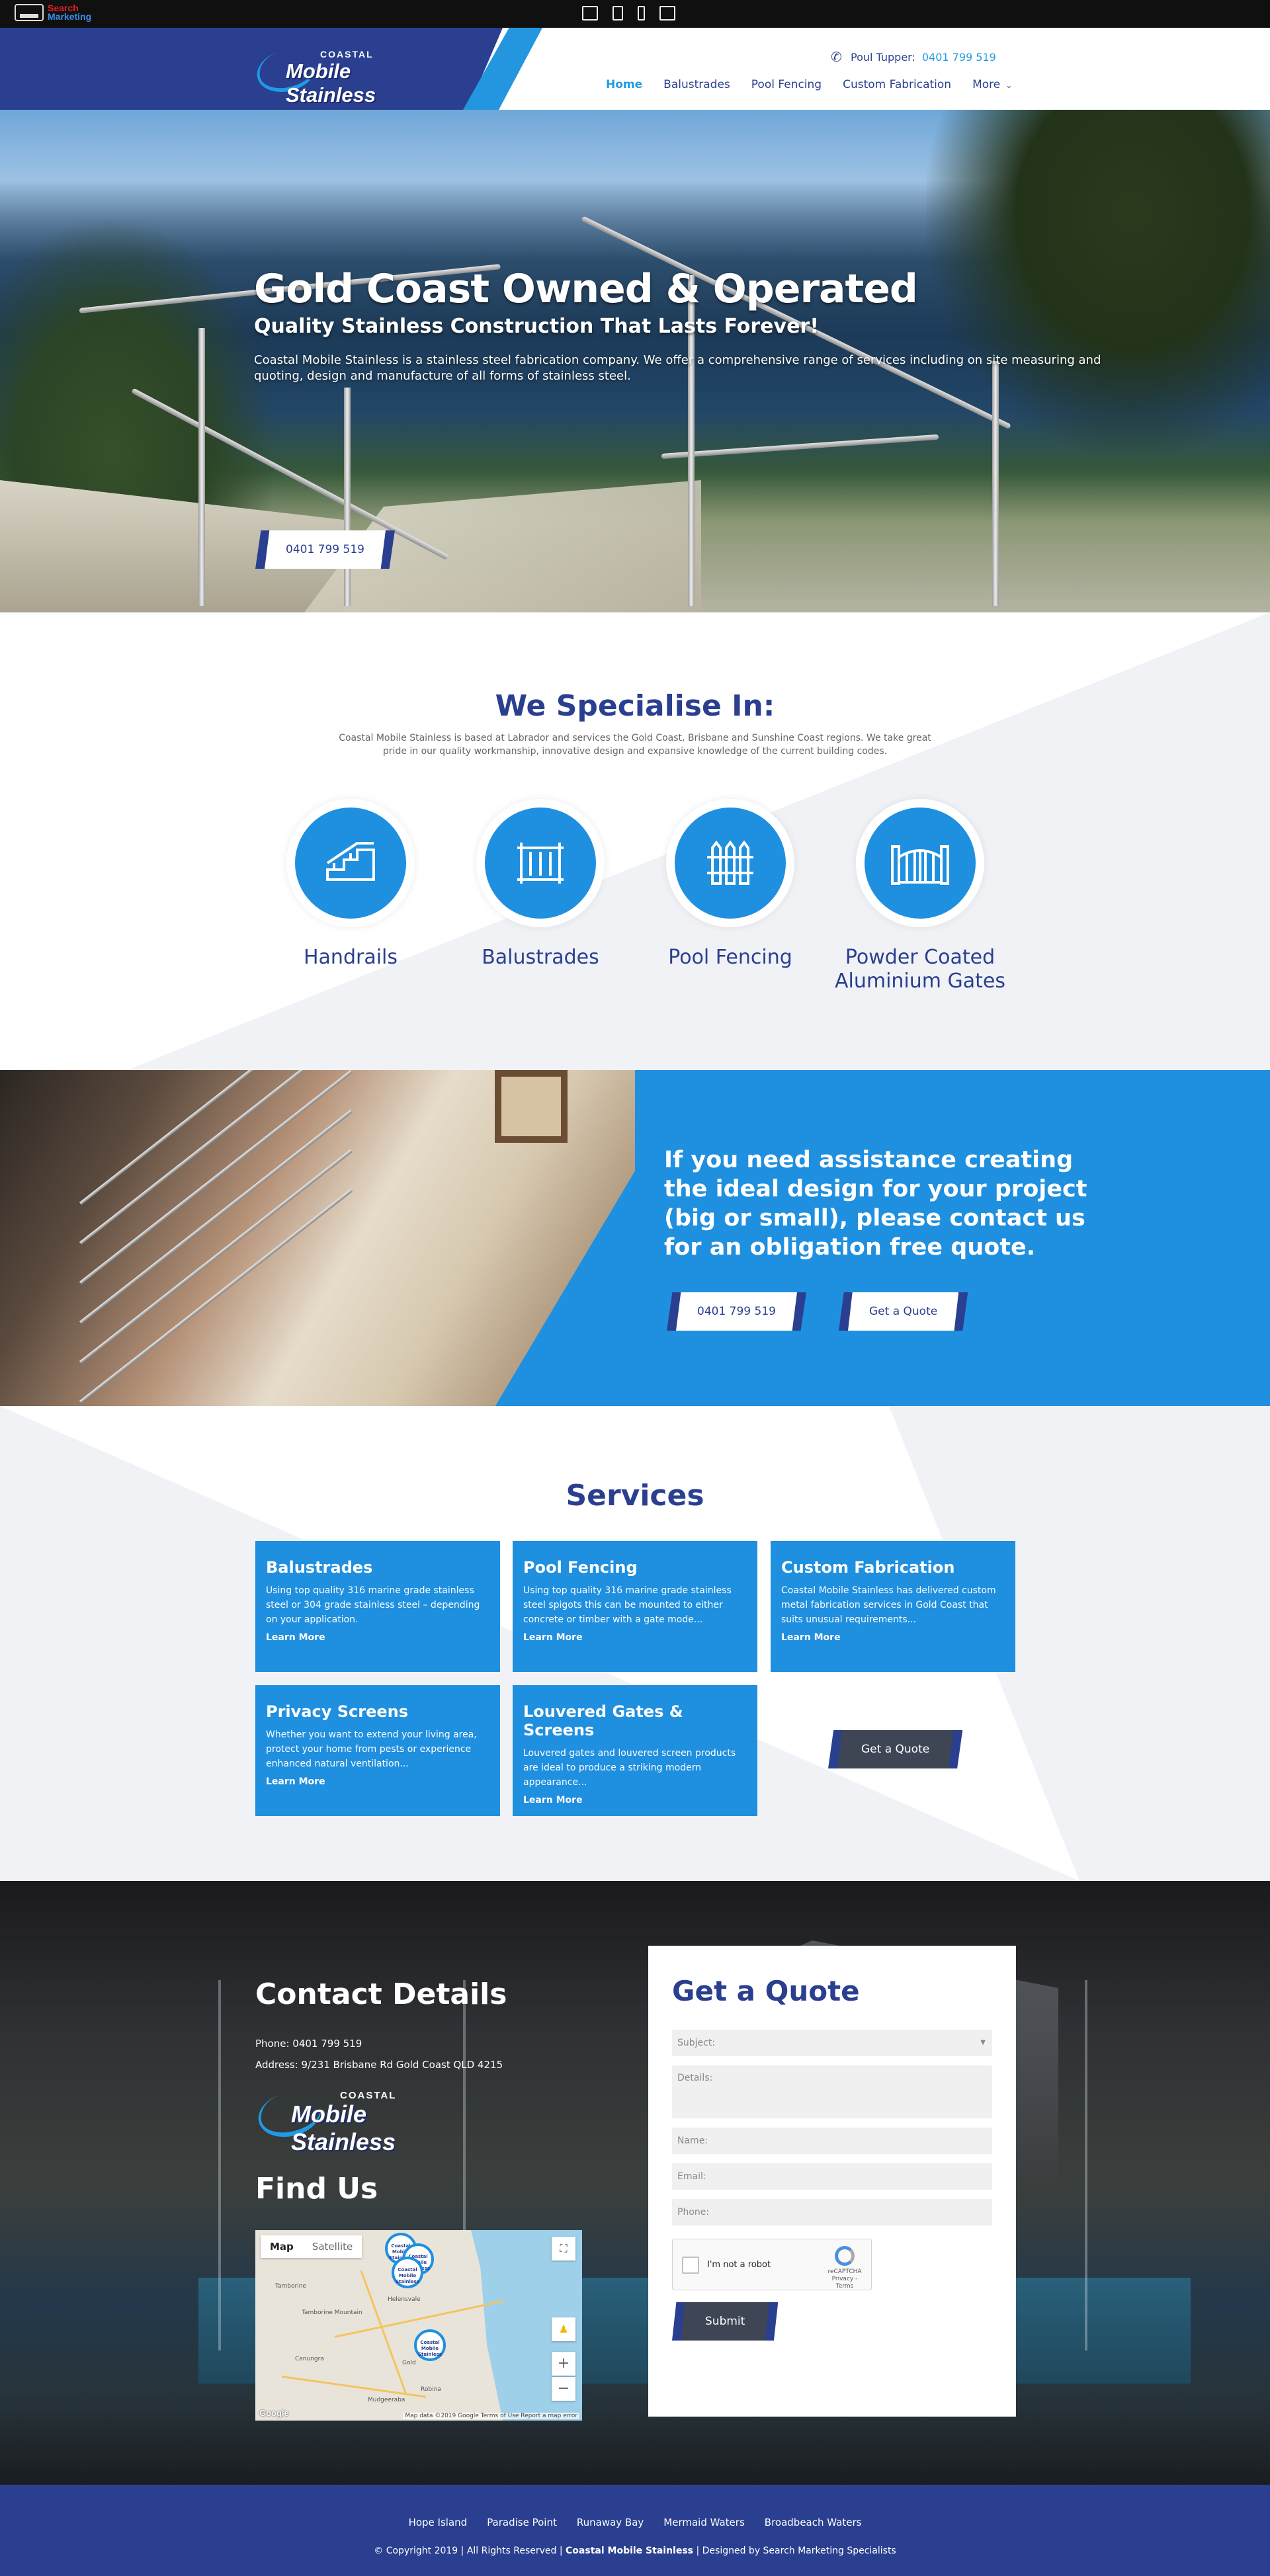 The height and width of the screenshot is (2576, 1270). What do you see at coordinates (319, 1567) in the screenshot?
I see `service-card-title: Balustrades` at bounding box center [319, 1567].